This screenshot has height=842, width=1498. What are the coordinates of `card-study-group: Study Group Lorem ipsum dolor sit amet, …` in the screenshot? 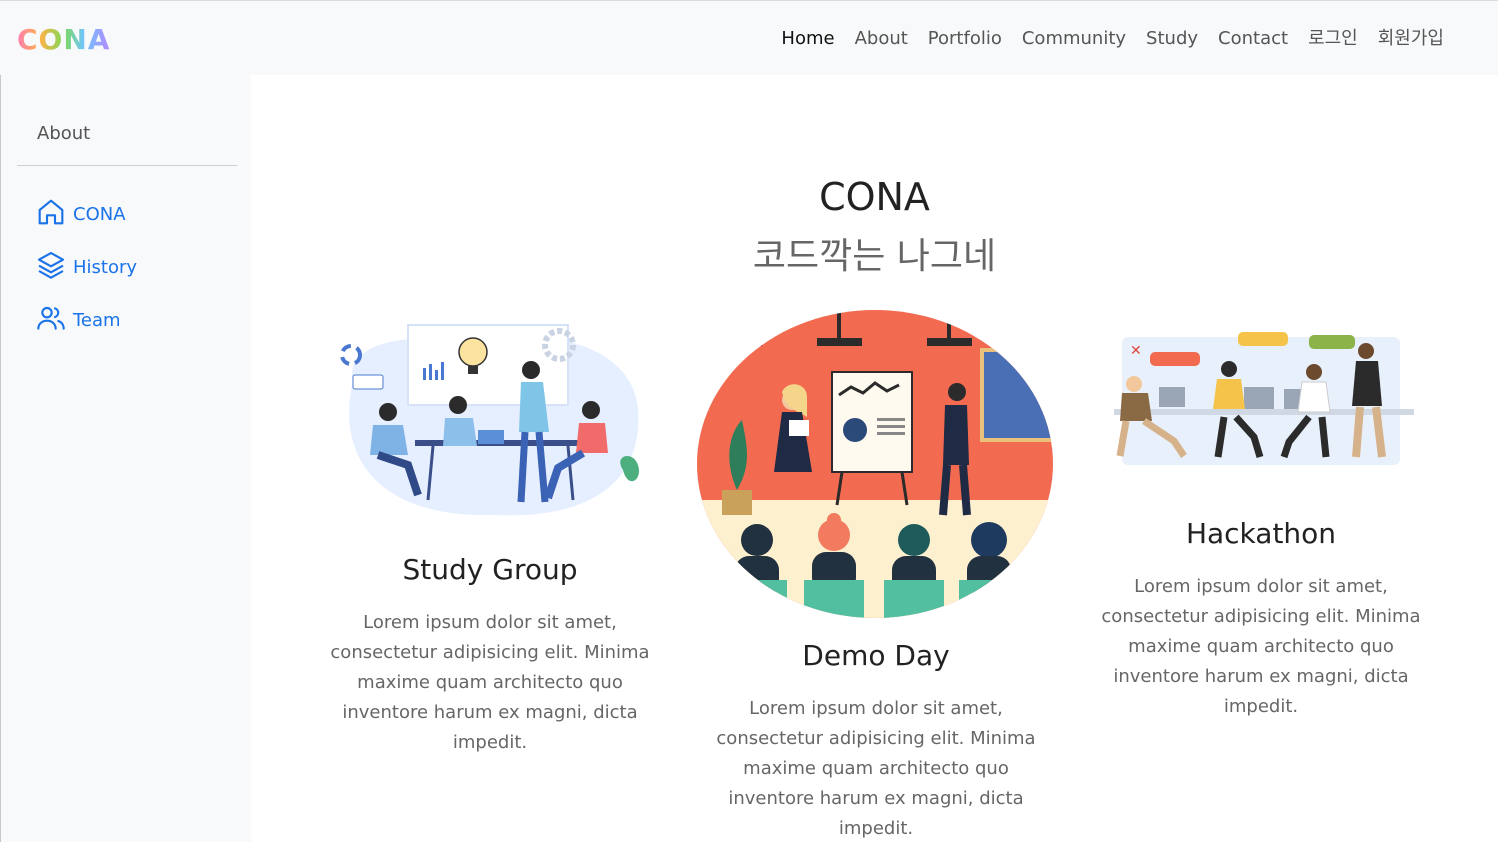 It's located at (490, 655).